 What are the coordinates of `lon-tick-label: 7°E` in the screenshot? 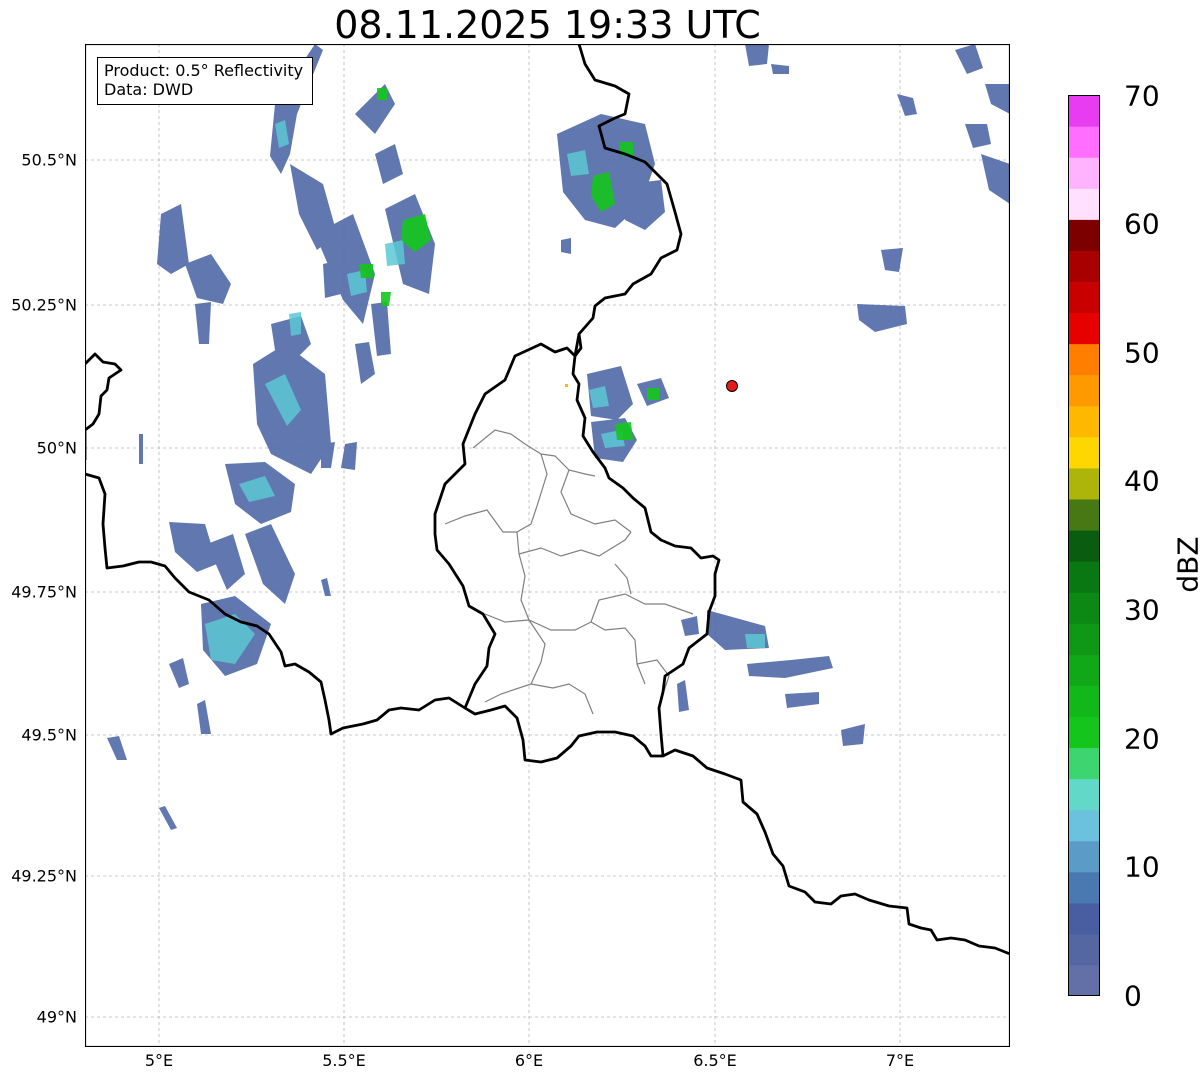 It's located at (900, 1060).